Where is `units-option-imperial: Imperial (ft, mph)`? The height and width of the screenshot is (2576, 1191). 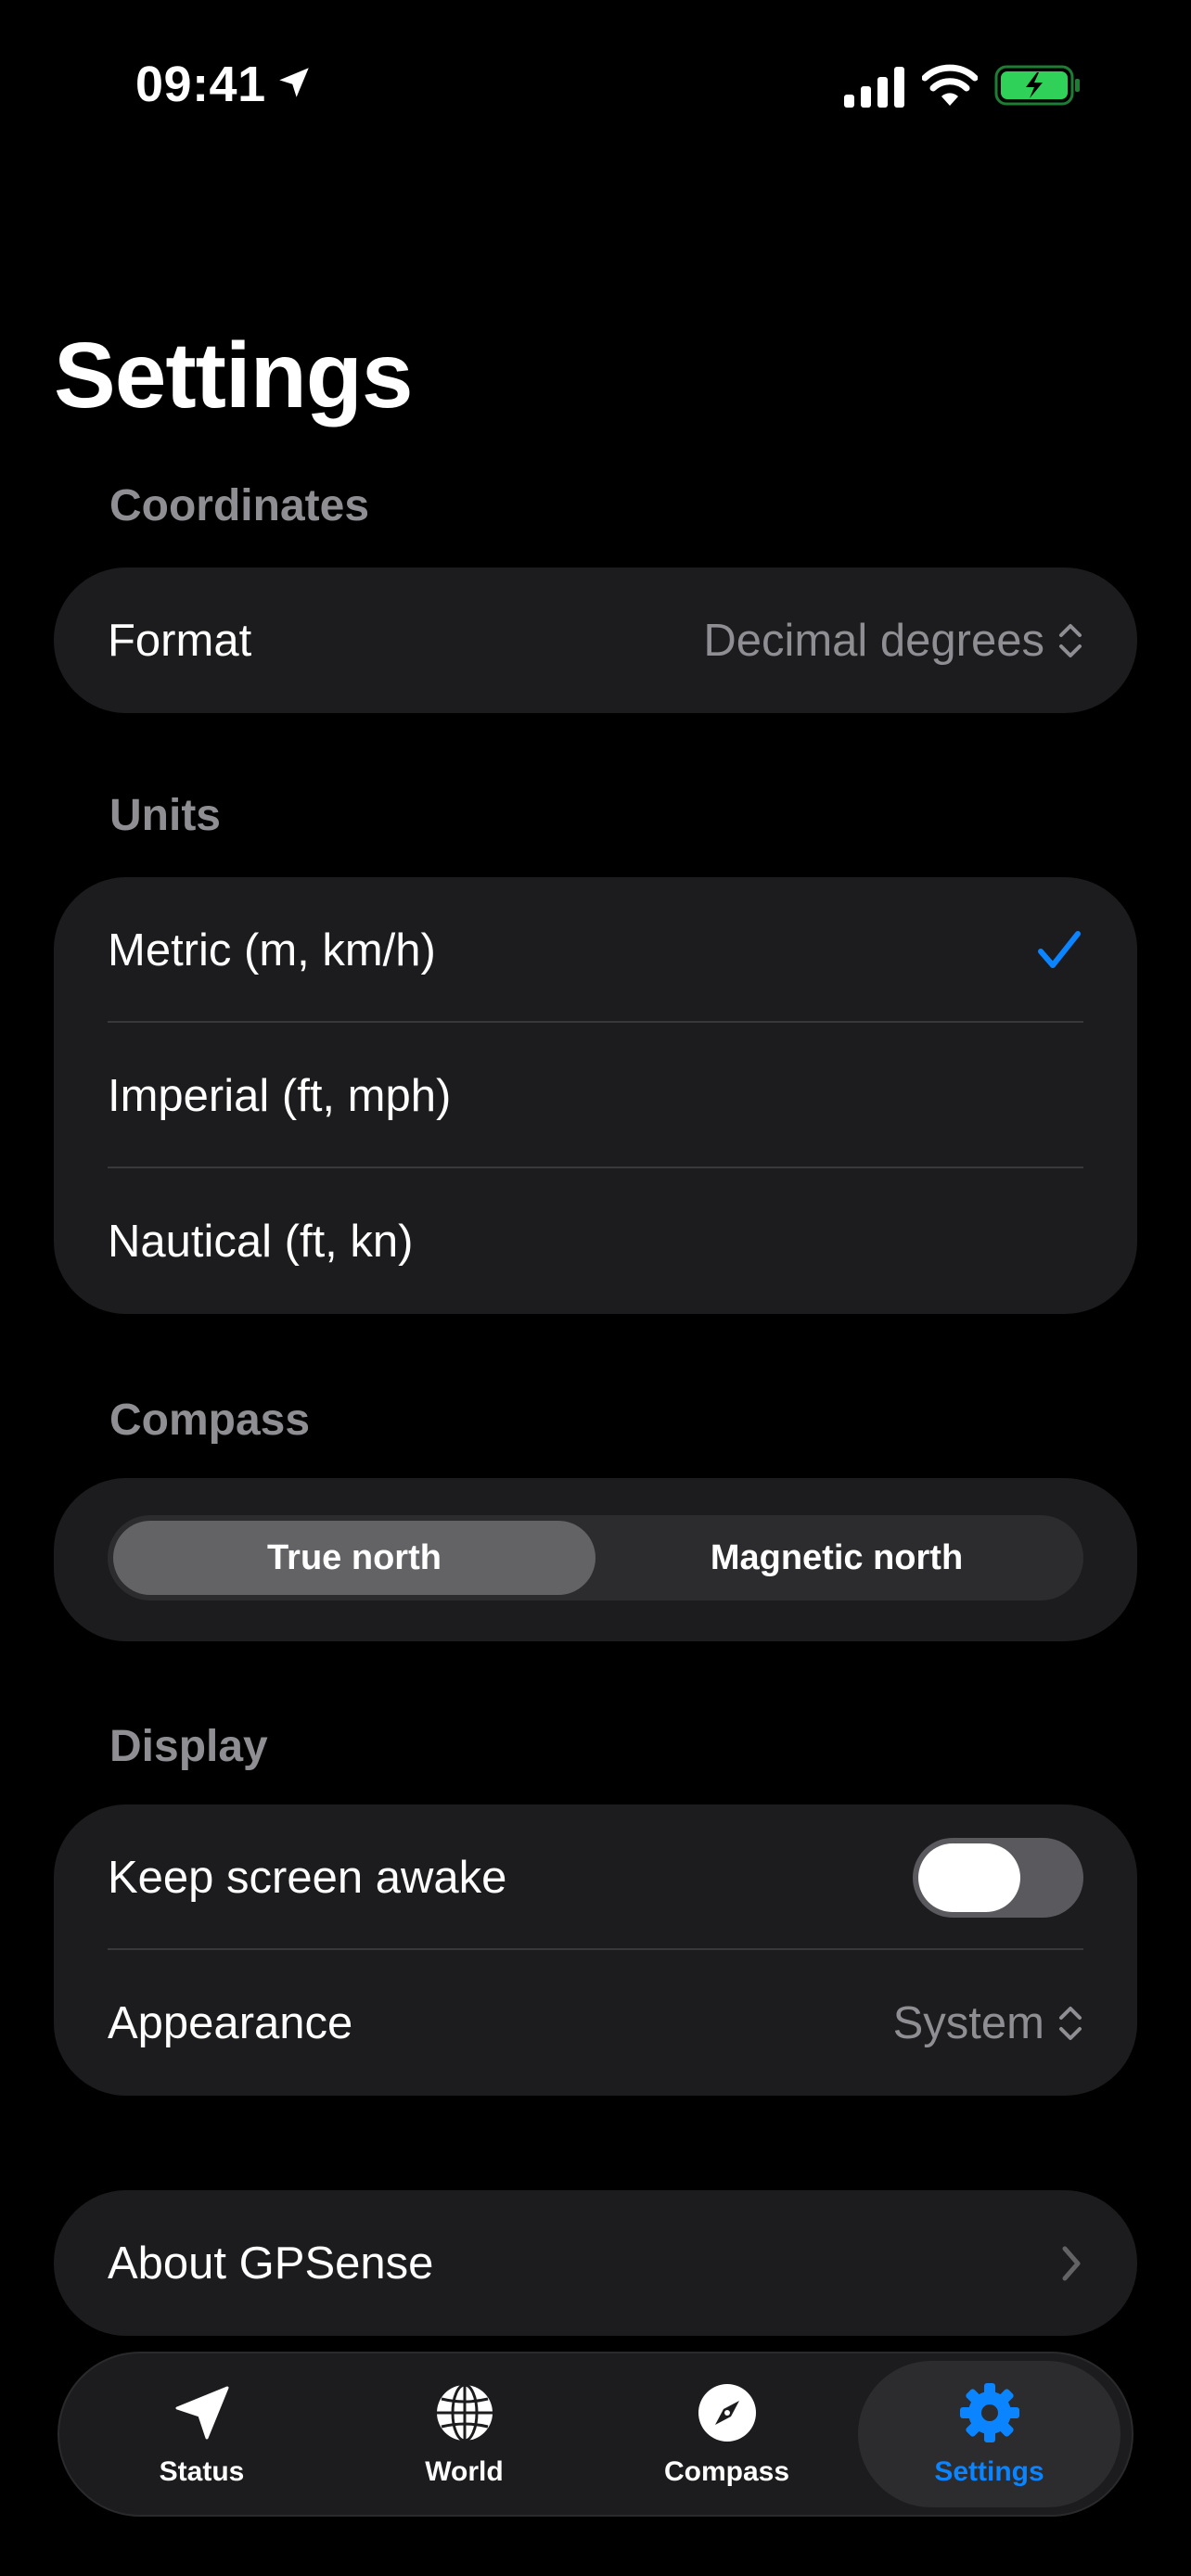
units-option-imperial: Imperial (ft, mph) is located at coordinates (595, 1096).